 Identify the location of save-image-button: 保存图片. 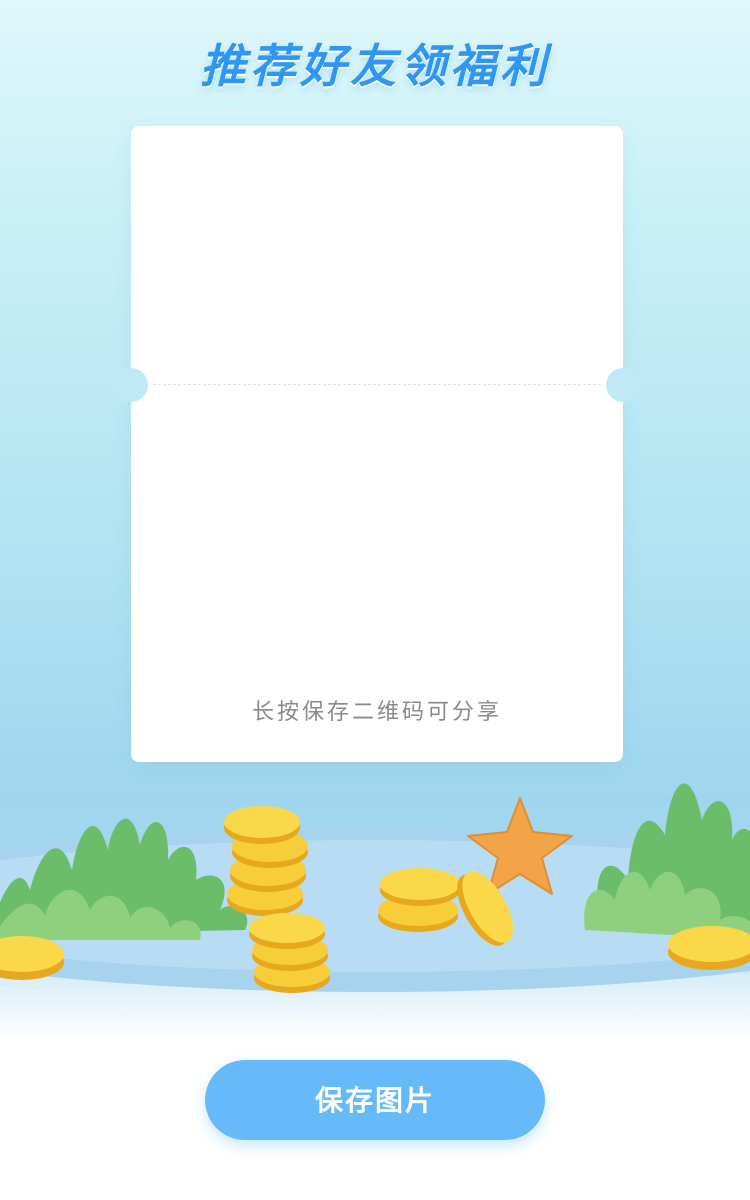
(375, 1100).